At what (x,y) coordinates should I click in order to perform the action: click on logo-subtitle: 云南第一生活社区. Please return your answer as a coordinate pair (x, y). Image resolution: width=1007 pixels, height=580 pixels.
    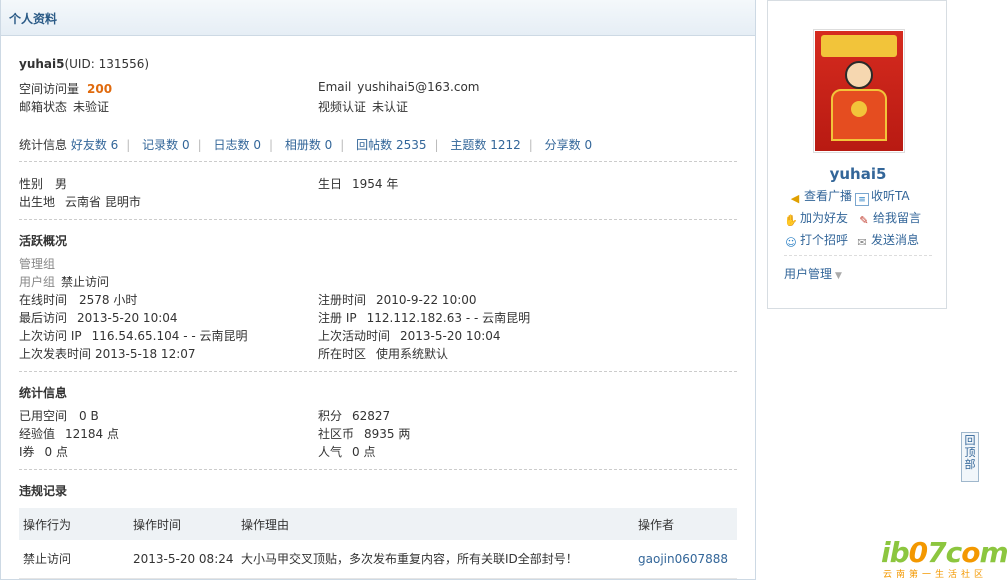
    Looking at the image, I should click on (935, 575).